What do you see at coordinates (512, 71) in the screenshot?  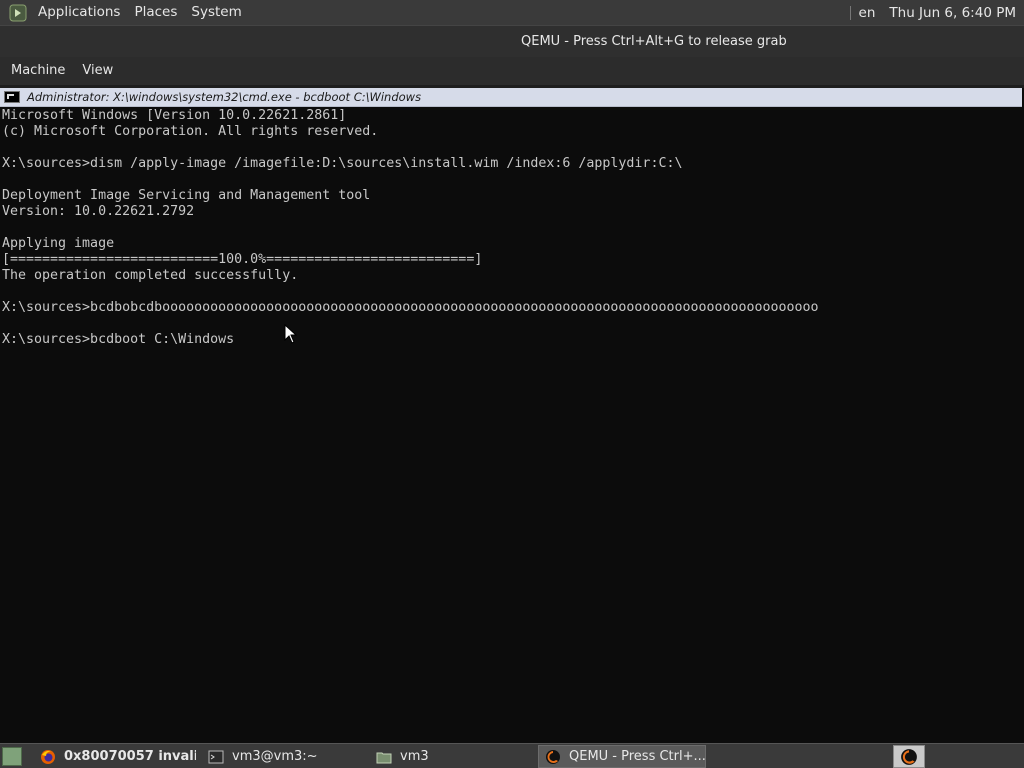 I see `qemu-menubar: Machine View` at bounding box center [512, 71].